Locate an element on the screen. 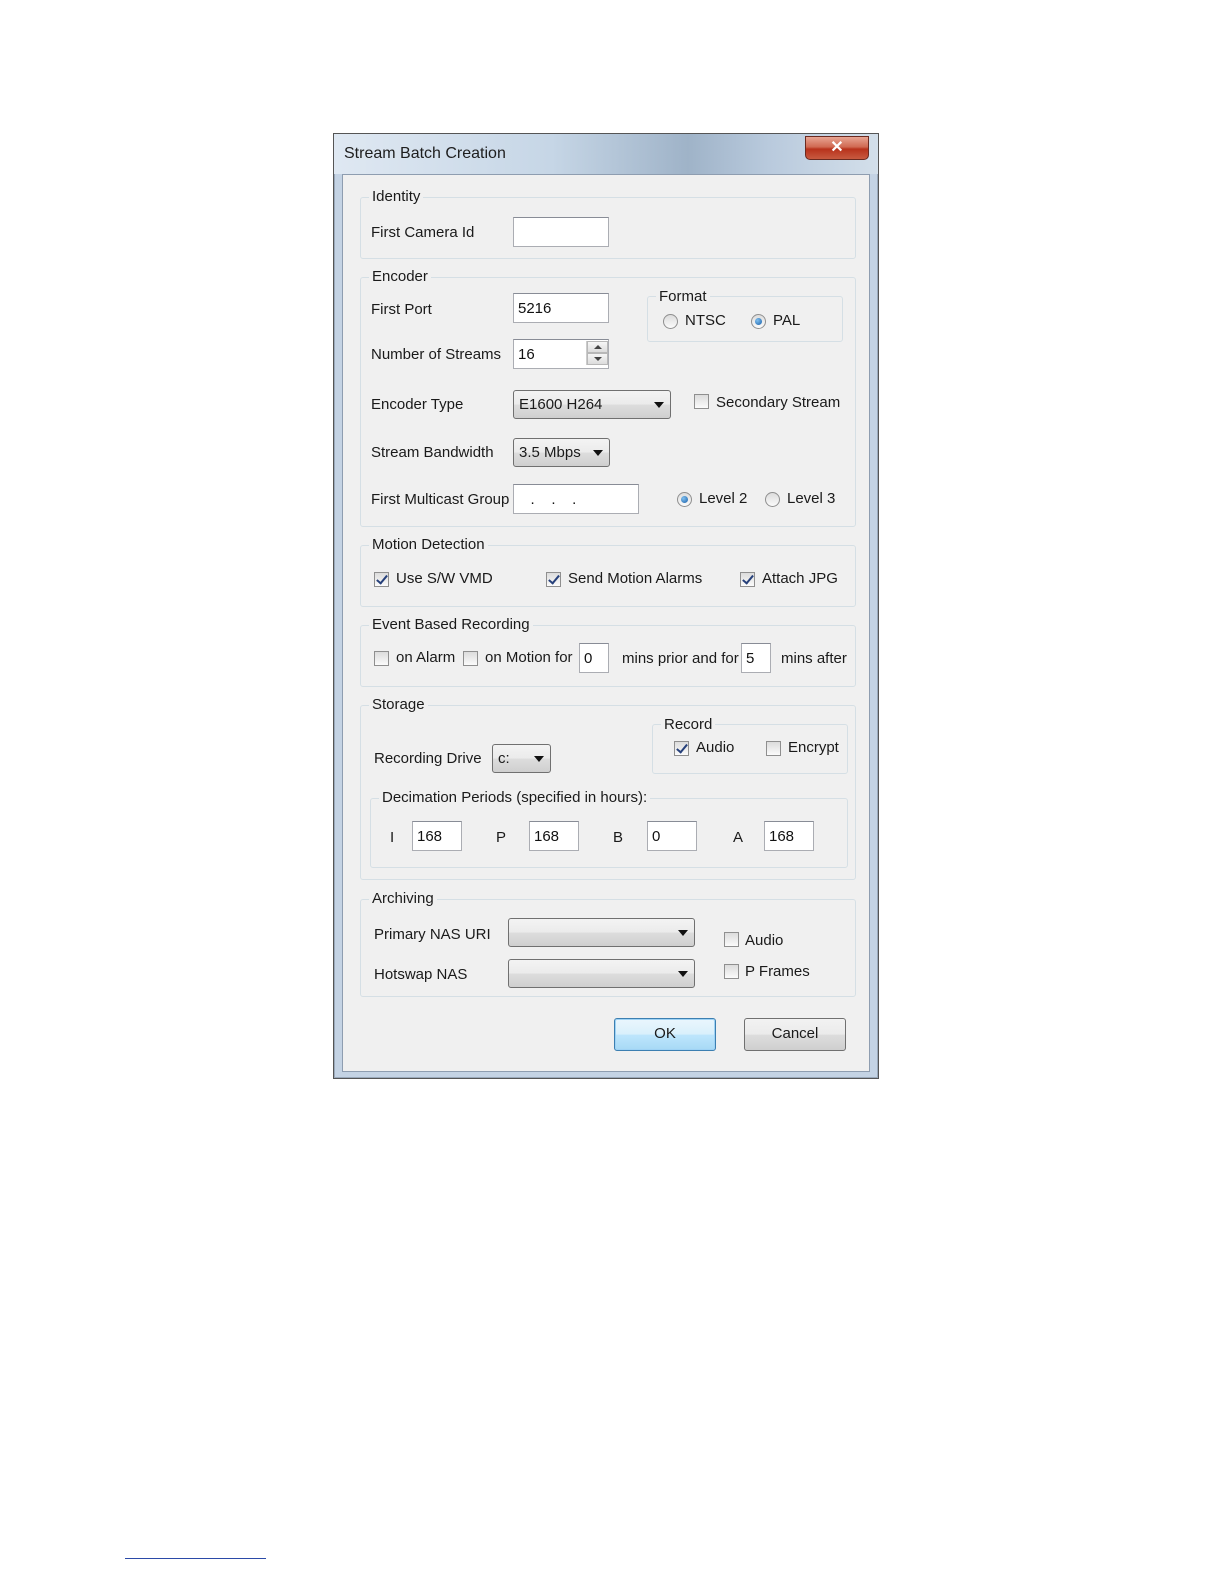 This screenshot has width=1224, height=1584. recording-drive-value: c: is located at coordinates (504, 758).